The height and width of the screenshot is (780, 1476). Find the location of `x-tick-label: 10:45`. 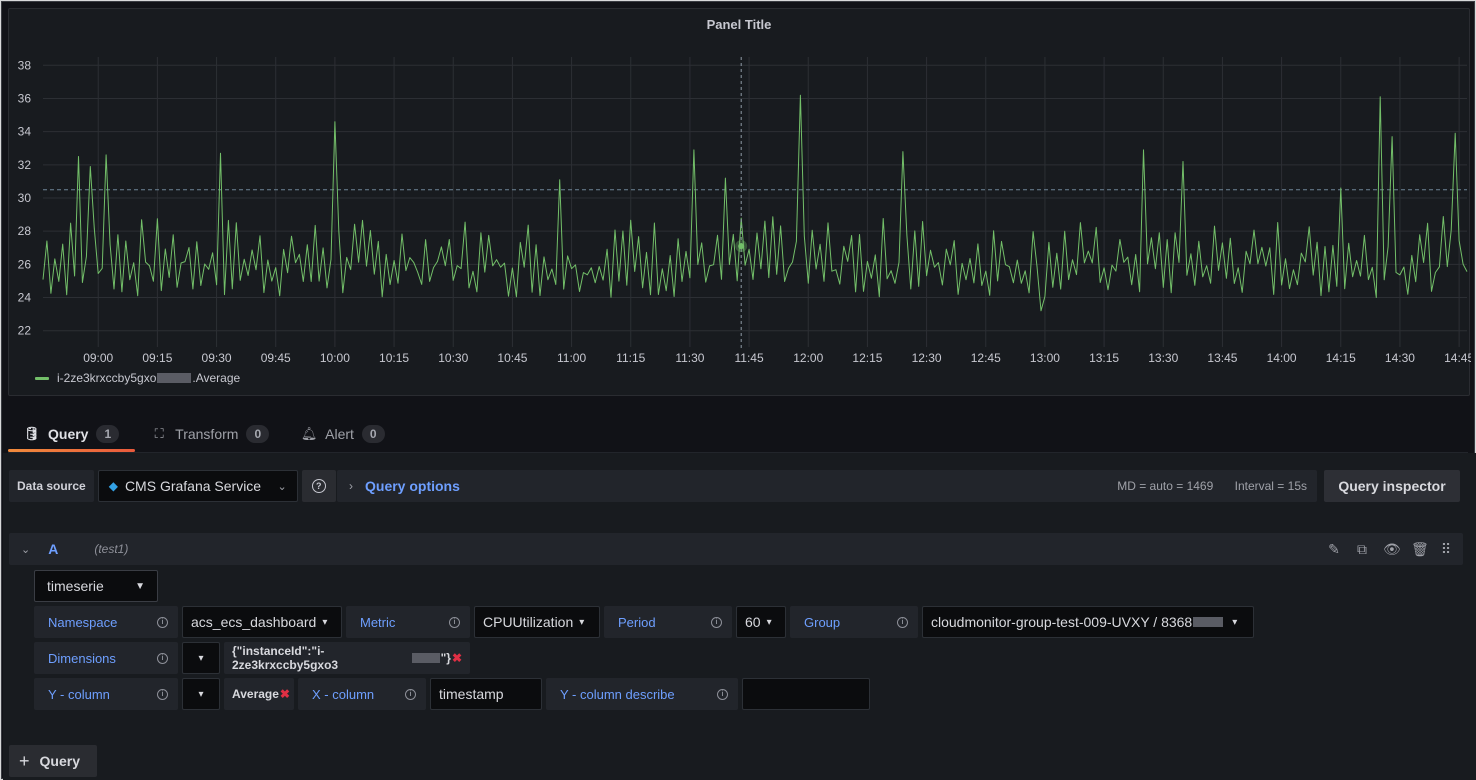

x-tick-label: 10:45 is located at coordinates (512, 358).